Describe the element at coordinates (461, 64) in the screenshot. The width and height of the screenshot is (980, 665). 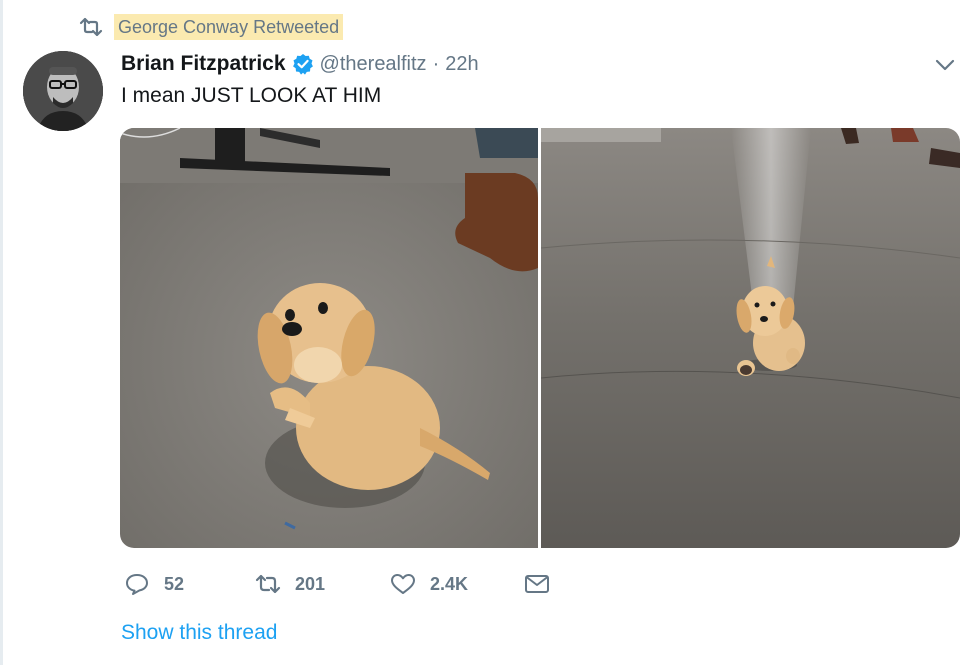
I see `tweet-timestamp: 22h` at that location.